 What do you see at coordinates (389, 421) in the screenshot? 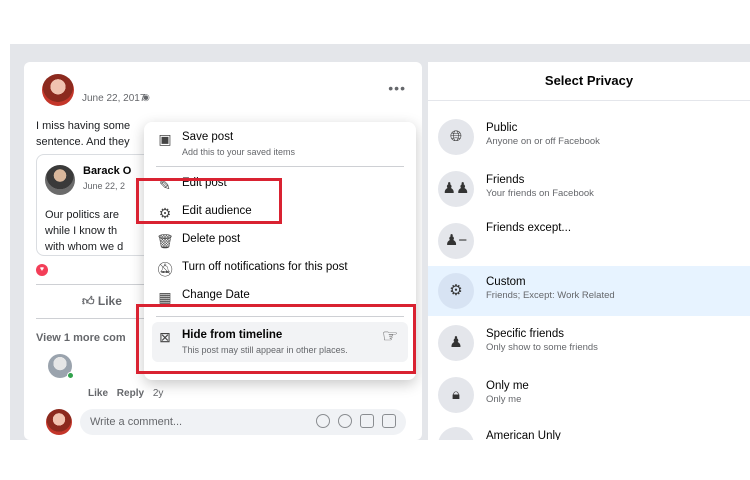
I see `sticker-icon` at bounding box center [389, 421].